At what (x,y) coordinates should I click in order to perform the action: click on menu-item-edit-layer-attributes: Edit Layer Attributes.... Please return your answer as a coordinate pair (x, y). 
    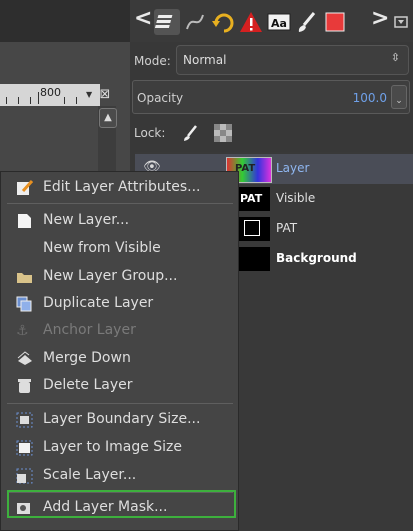
    Looking at the image, I should click on (120, 188).